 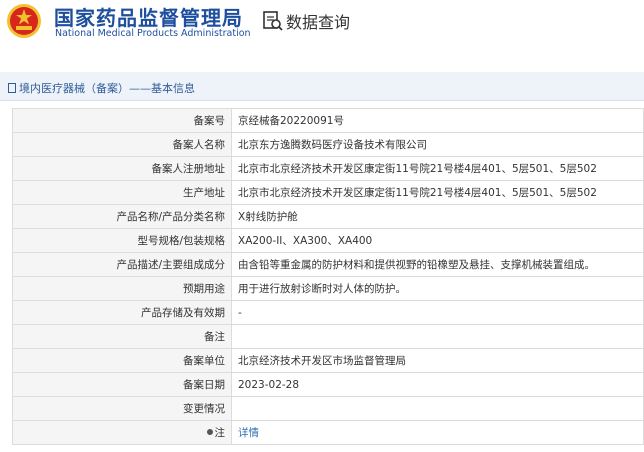 I want to click on breadcrumb-text: 境内医疗器械（备案）——基本信息, so click(x=107, y=88).